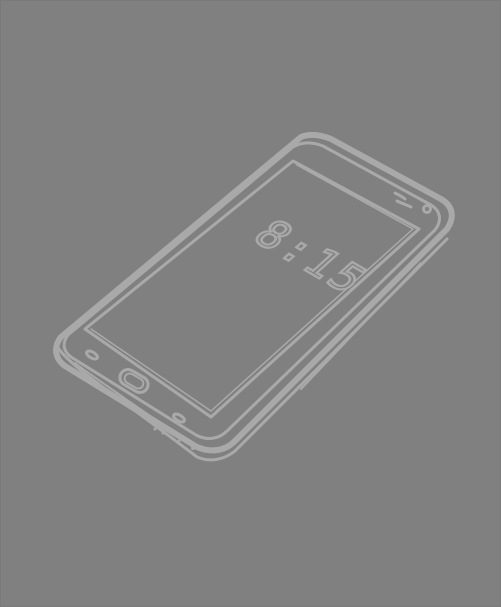 The image size is (501, 607). Describe the element at coordinates (427, 209) in the screenshot. I see `front-camera-icon` at that location.